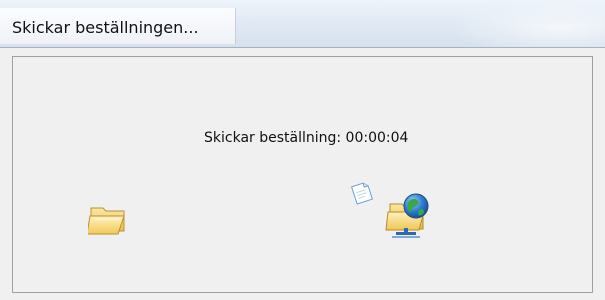  Describe the element at coordinates (306, 138) in the screenshot. I see `transfer-status-text: Skickar beställning: 00:00:04` at that location.